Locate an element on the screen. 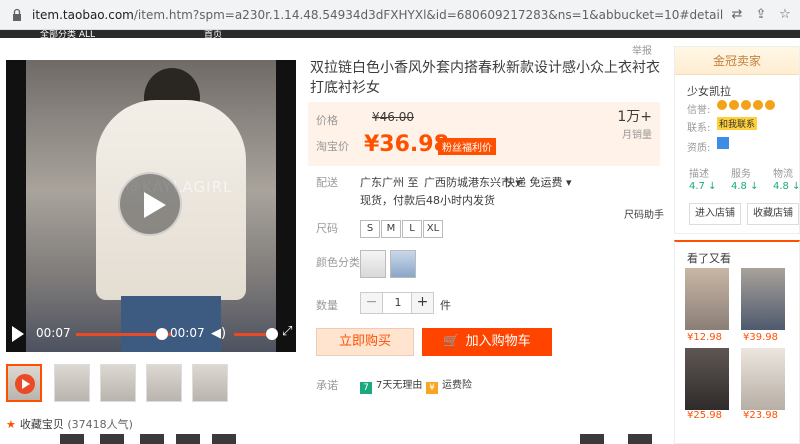 This screenshot has width=800, height=444. bookmark-star-icon: ☆ is located at coordinates (785, 15).